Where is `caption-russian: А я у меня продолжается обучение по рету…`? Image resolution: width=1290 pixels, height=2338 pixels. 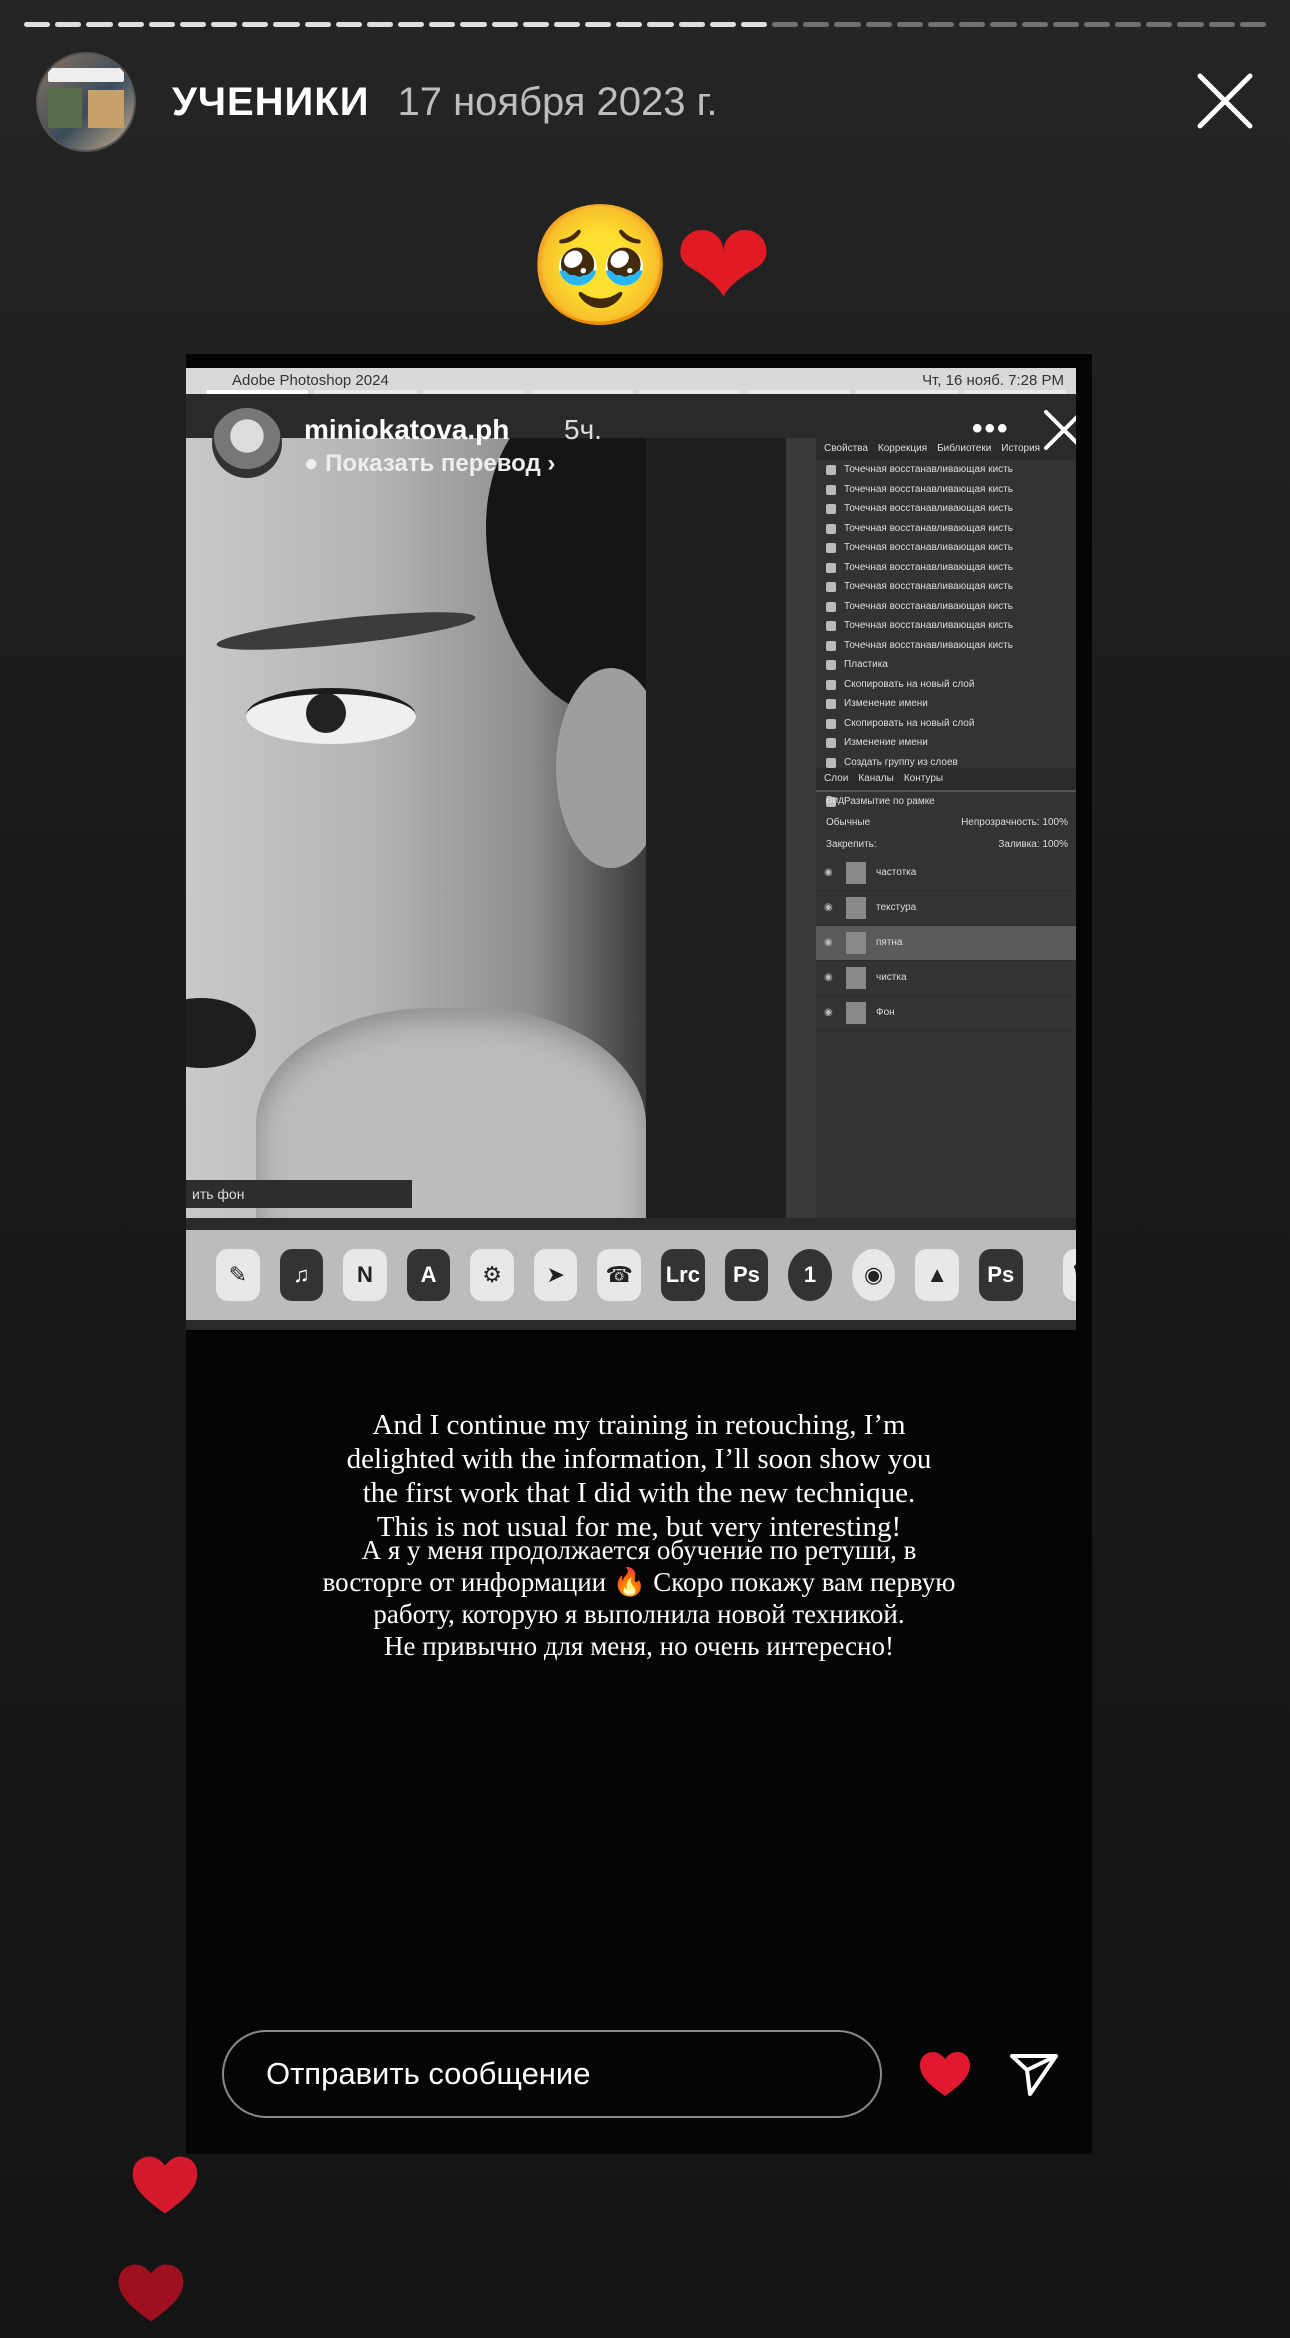
caption-russian: А я у меня продолжается обучение по рету… is located at coordinates (639, 1598).